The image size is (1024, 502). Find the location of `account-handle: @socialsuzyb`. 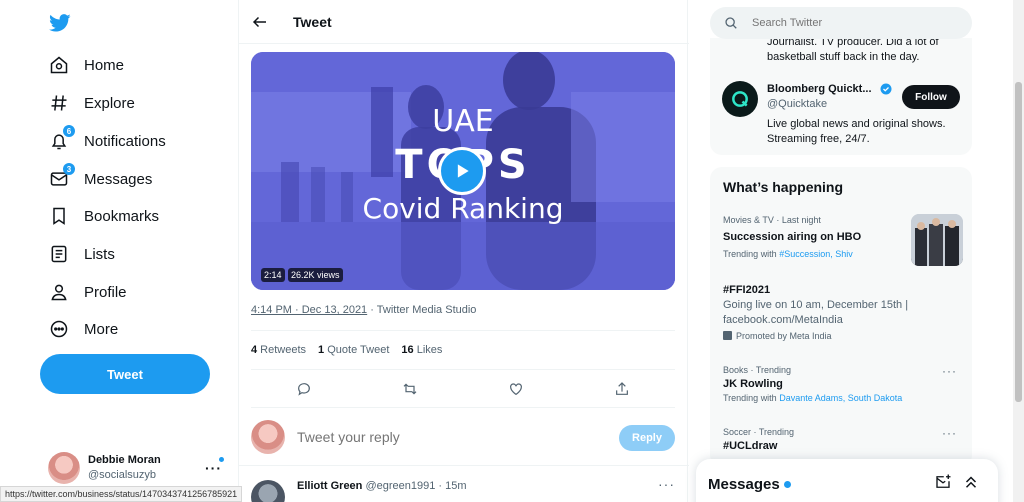

account-handle: @socialsuzyb is located at coordinates (122, 475).